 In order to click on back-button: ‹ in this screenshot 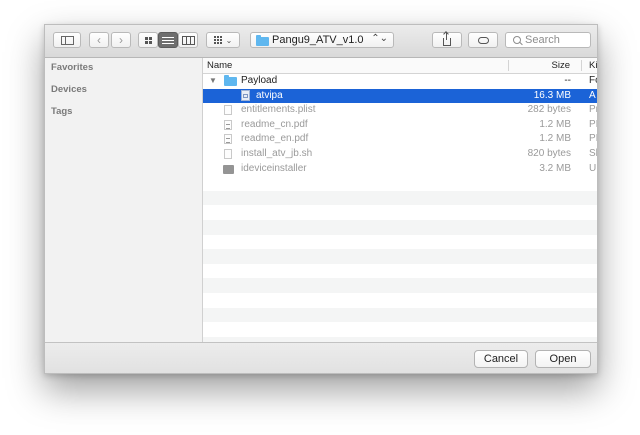, I will do `click(99, 40)`.